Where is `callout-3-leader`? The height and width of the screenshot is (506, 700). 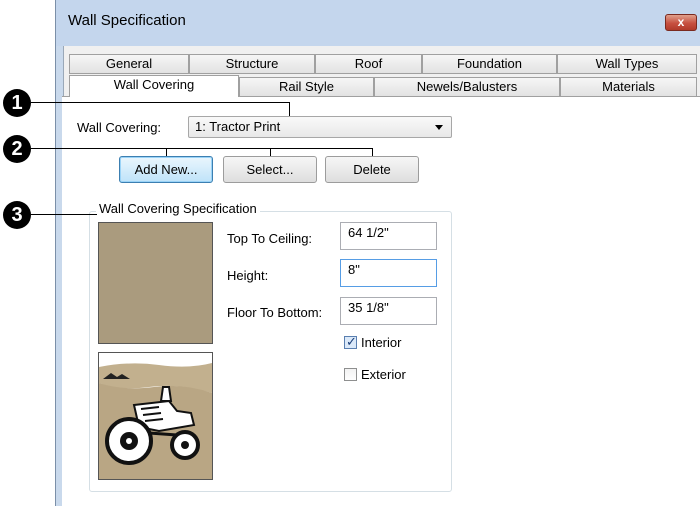 callout-3-leader is located at coordinates (64, 214).